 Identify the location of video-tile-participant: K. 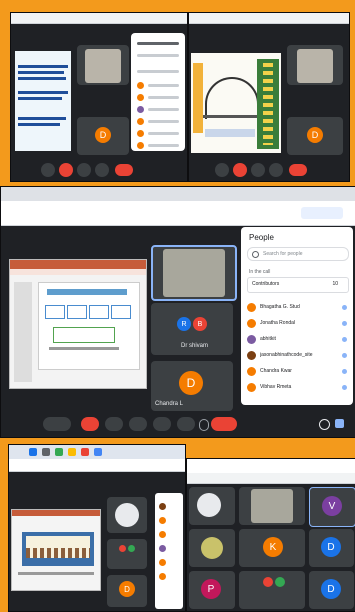
(272, 548).